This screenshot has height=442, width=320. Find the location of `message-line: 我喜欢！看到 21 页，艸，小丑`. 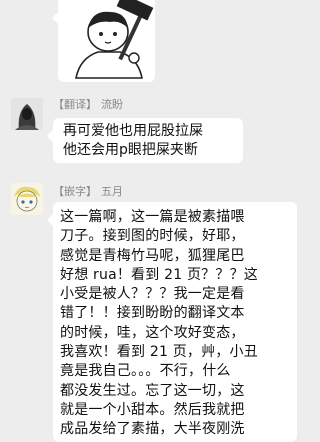

message-line: 我喜欢！看到 21 页，艸，小丑 is located at coordinates (159, 352).